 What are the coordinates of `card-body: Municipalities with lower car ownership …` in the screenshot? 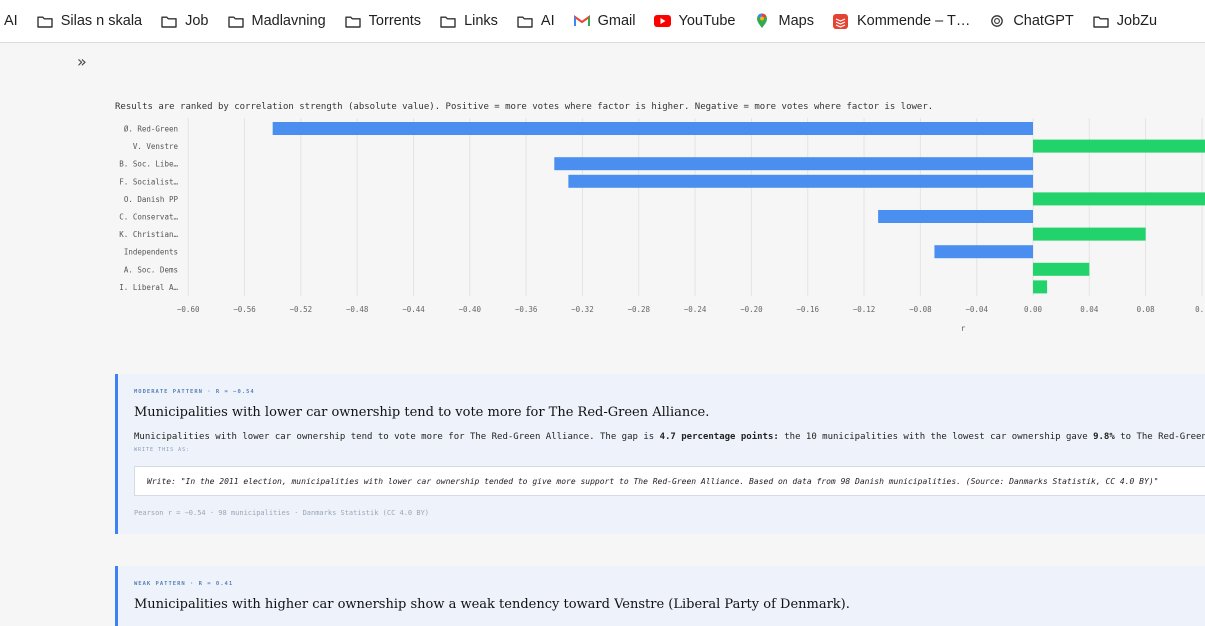 It's located at (669, 437).